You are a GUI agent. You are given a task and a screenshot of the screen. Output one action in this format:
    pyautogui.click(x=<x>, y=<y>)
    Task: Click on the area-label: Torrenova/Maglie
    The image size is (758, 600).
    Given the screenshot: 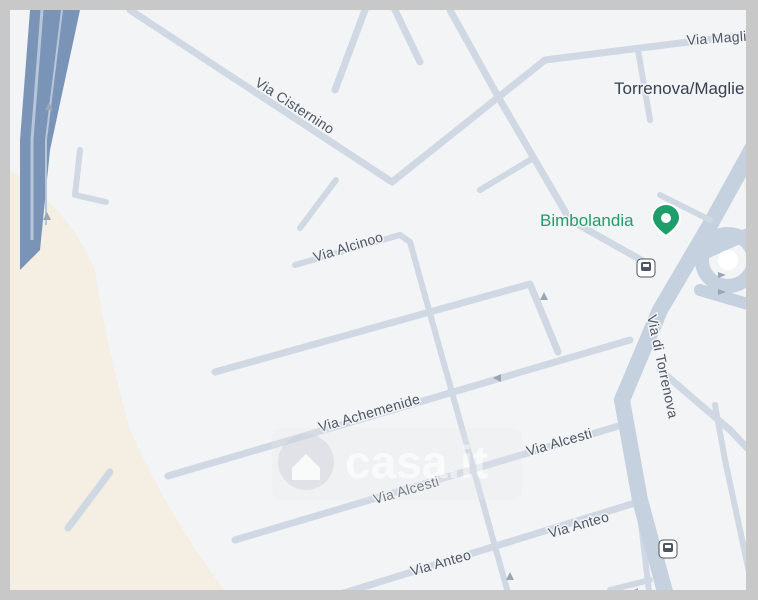 What is the action you would take?
    pyautogui.click(x=679, y=88)
    